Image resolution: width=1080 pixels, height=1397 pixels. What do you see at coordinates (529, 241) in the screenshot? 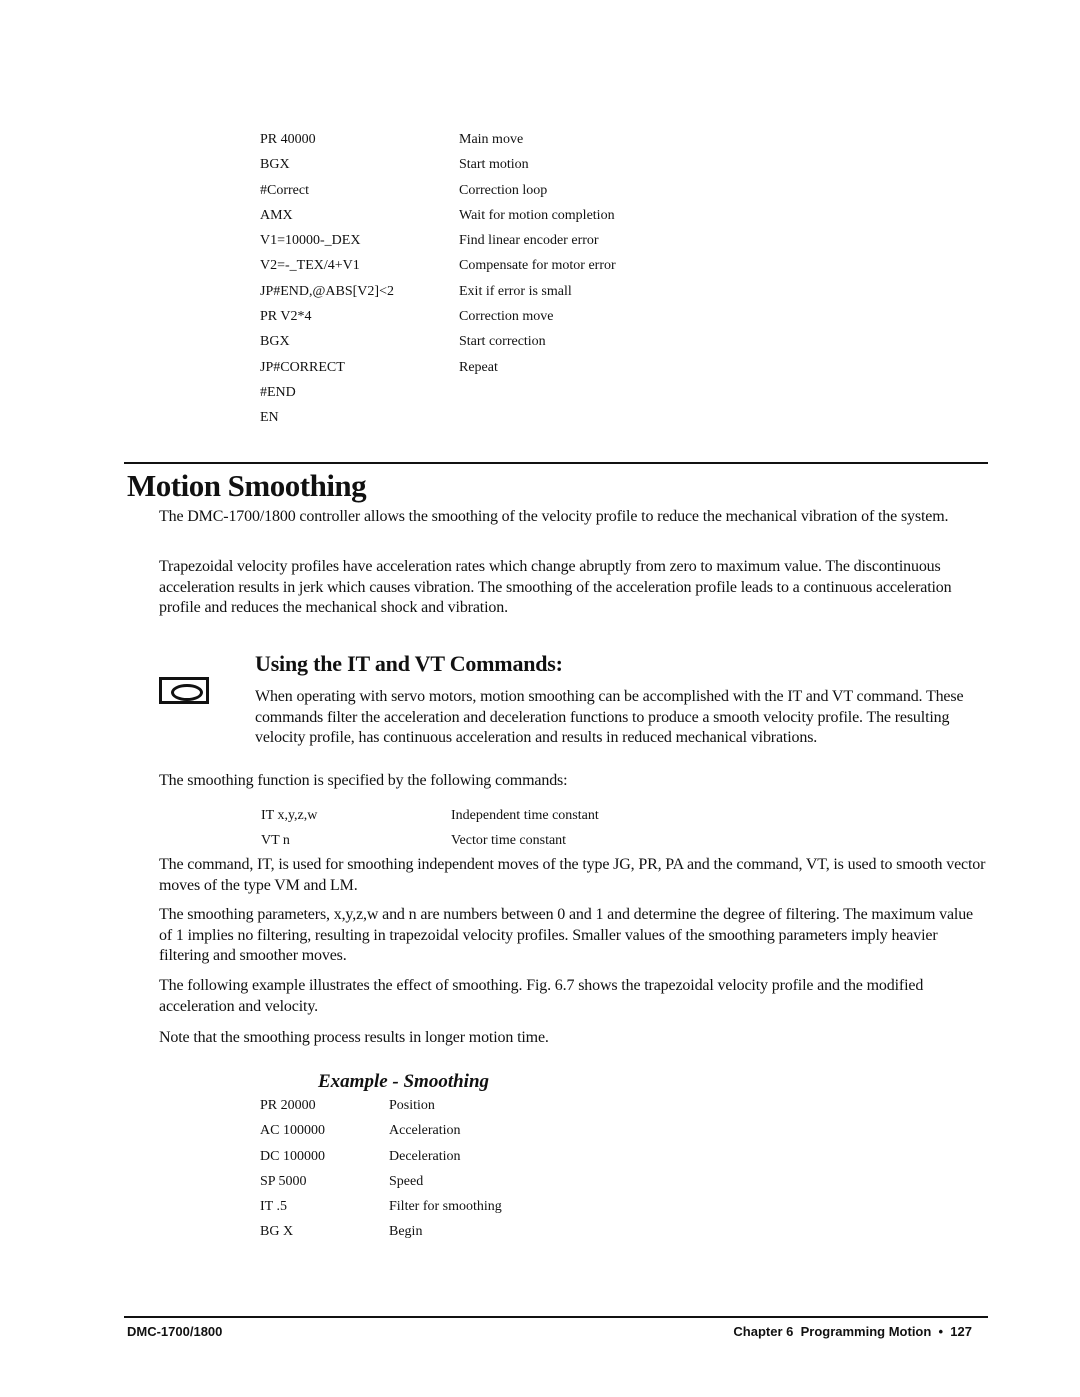
I see `code-comment: Find linear encoder error` at bounding box center [529, 241].